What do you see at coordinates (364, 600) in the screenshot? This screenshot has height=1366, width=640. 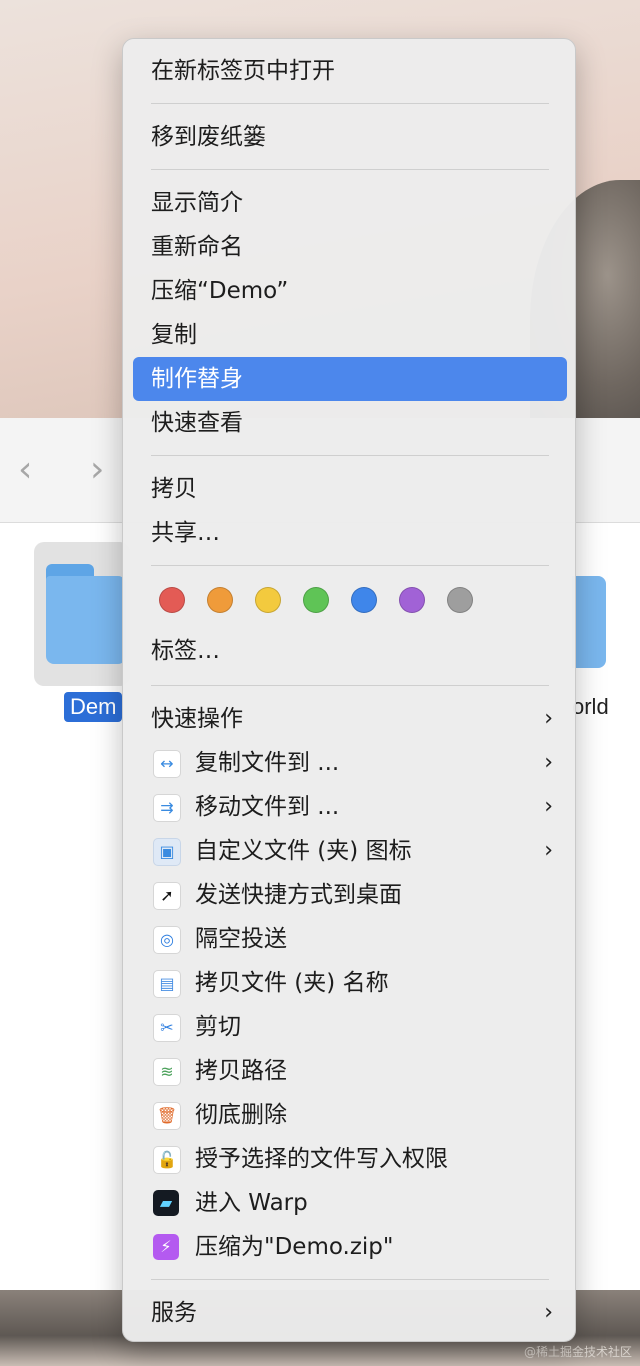 I see `tag-blue-dot` at bounding box center [364, 600].